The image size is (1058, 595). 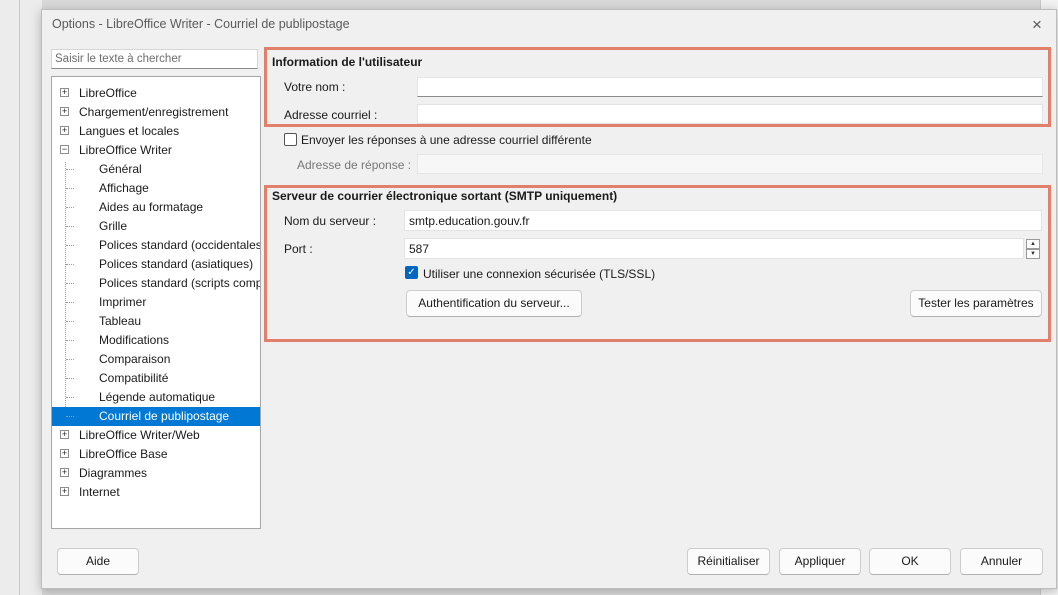 What do you see at coordinates (298, 249) in the screenshot?
I see `port-label: Port :` at bounding box center [298, 249].